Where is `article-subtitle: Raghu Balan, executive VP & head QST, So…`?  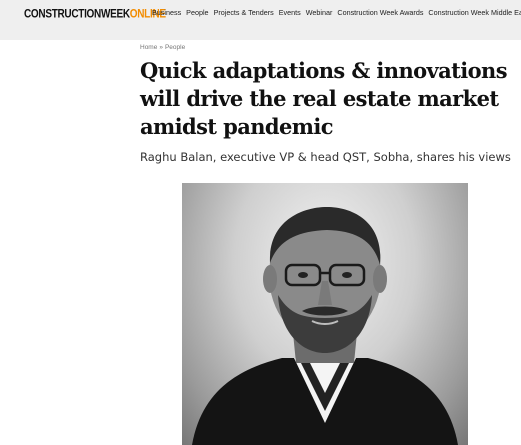
article-subtitle: Raghu Balan, executive VP & head QST, So… is located at coordinates (325, 157).